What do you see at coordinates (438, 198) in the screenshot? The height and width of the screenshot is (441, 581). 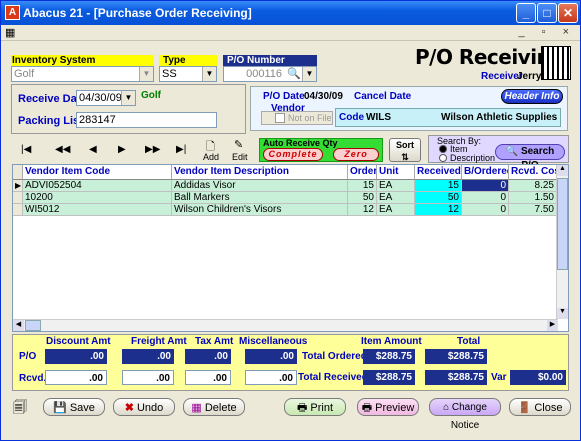 I see `cell-received: 50` at bounding box center [438, 198].